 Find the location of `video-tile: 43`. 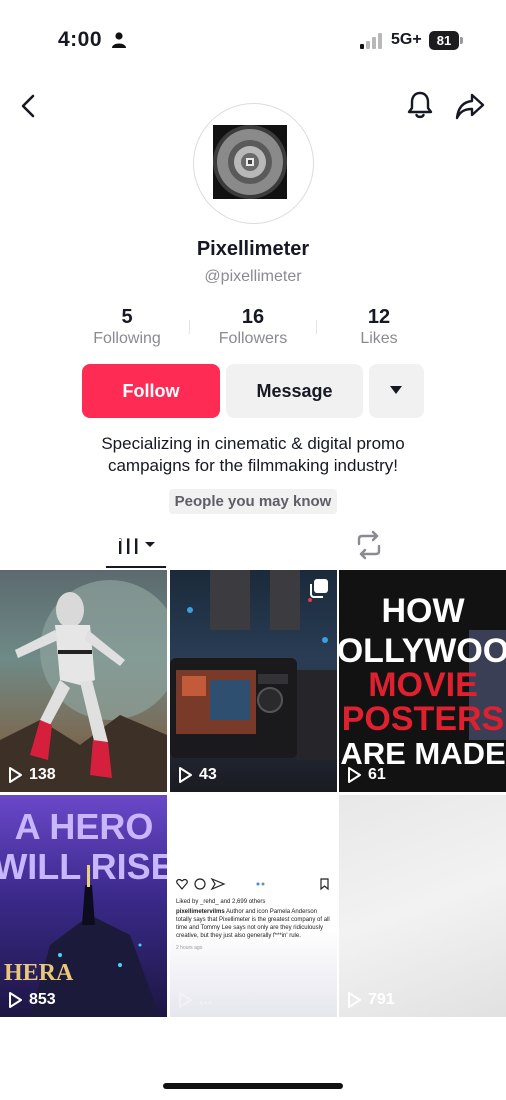

video-tile: 43 is located at coordinates (253, 681).